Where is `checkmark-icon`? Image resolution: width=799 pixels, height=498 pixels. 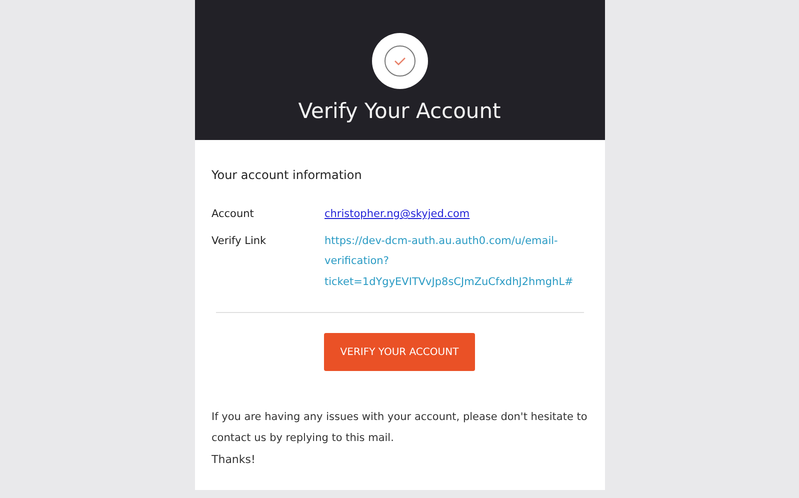
checkmark-icon is located at coordinates (400, 61).